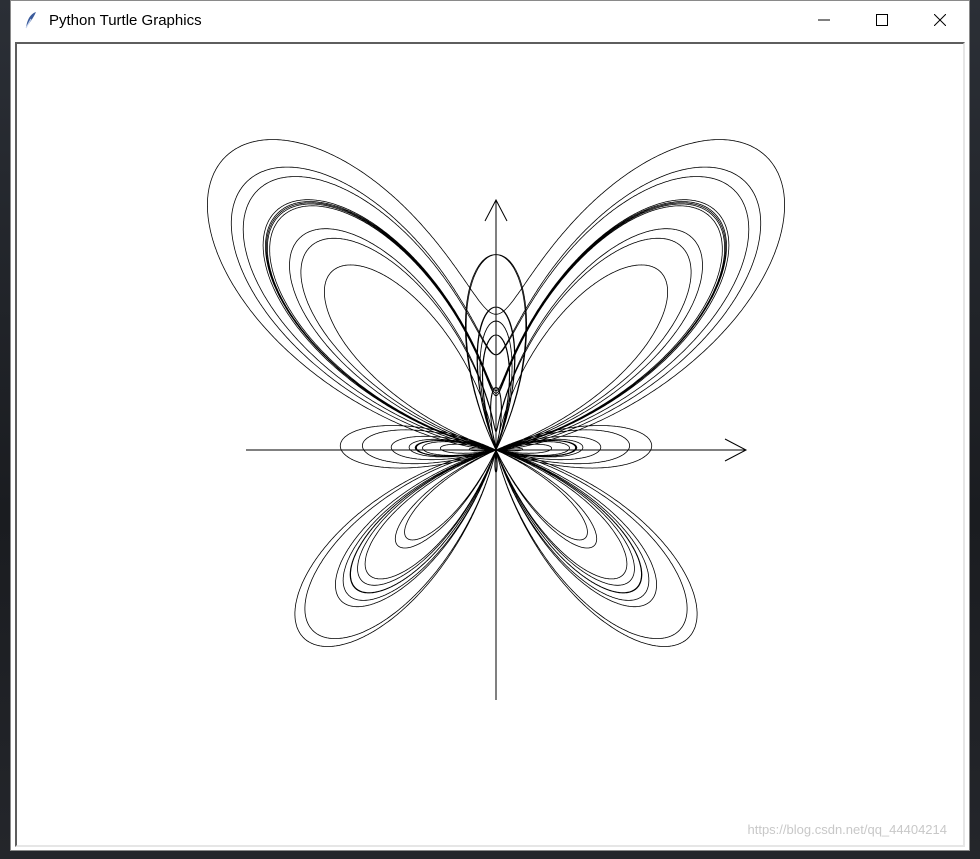  I want to click on close-button, so click(940, 20).